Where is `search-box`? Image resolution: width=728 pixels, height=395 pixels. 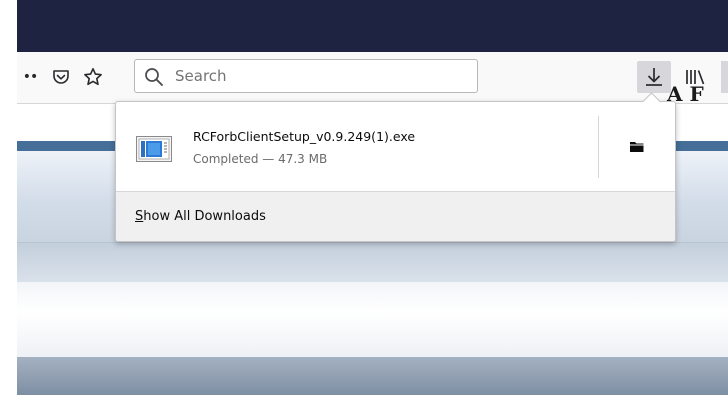 search-box is located at coordinates (306, 76).